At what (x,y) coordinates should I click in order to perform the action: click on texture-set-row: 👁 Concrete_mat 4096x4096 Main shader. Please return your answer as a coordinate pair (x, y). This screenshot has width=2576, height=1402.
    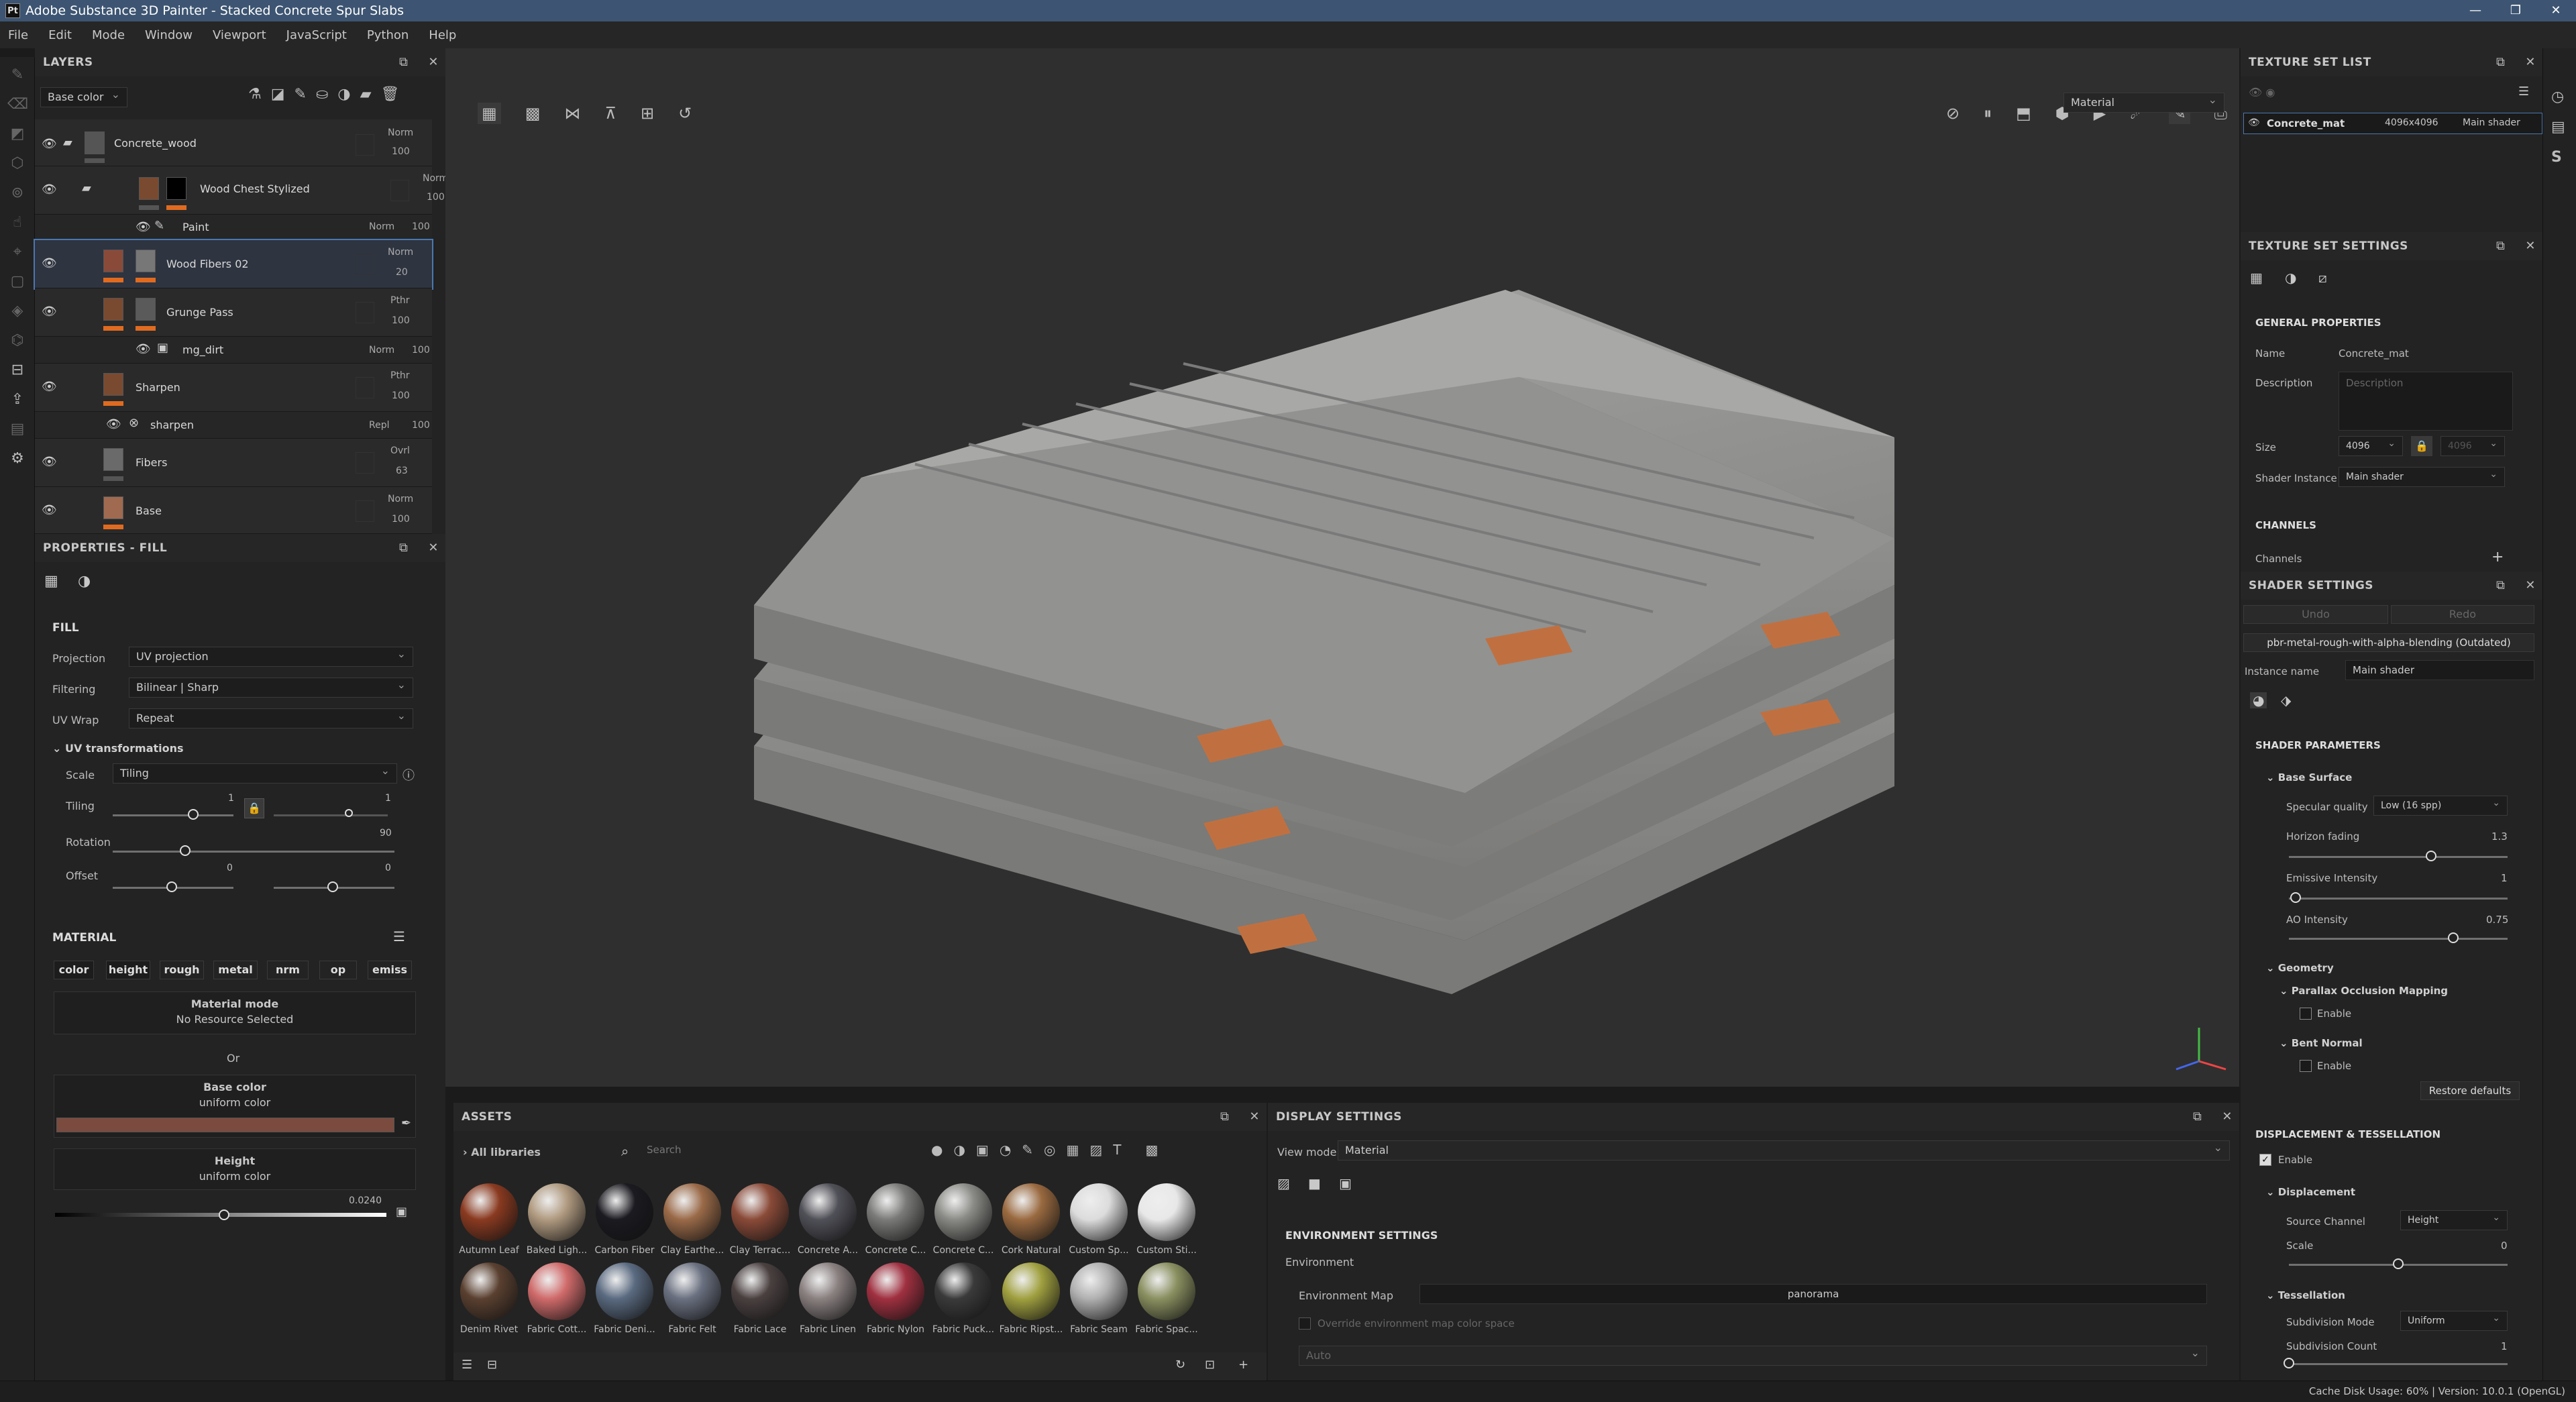
    Looking at the image, I should click on (2392, 124).